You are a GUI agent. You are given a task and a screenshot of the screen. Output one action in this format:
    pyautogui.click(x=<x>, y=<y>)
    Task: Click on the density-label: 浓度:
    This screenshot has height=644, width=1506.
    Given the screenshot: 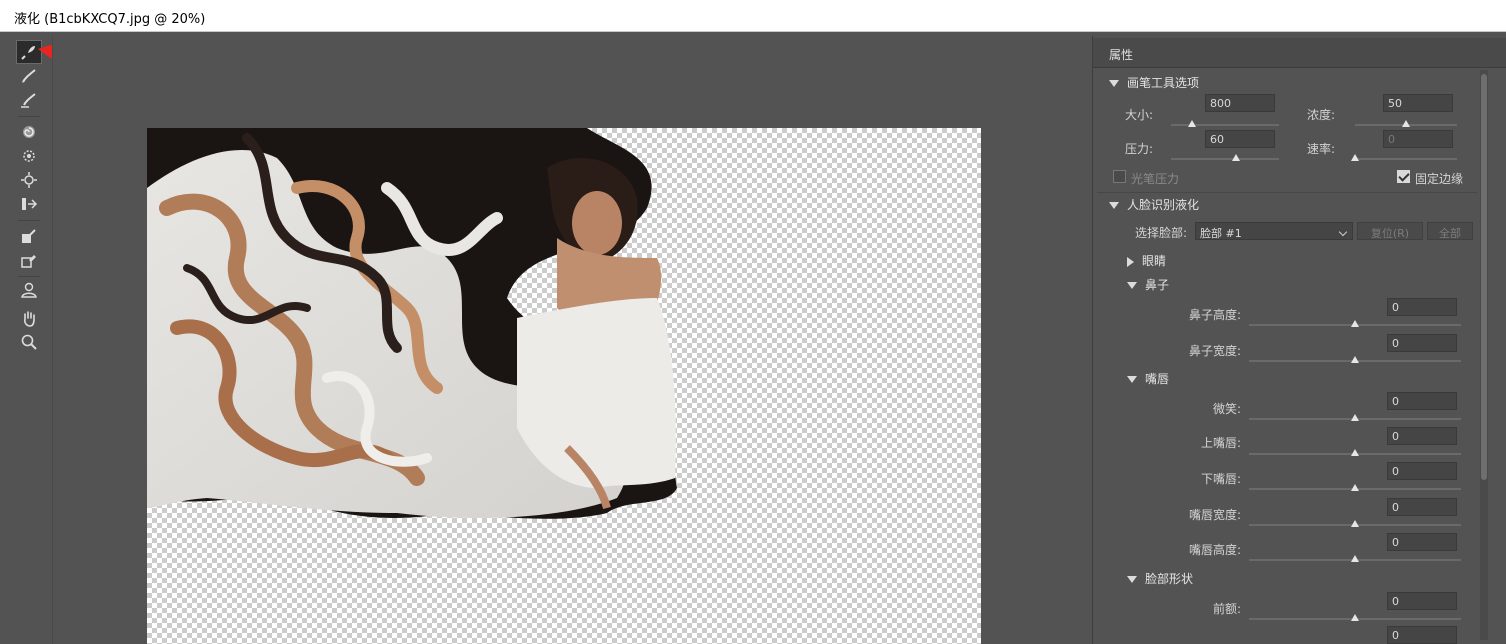 What is the action you would take?
    pyautogui.click(x=1321, y=115)
    